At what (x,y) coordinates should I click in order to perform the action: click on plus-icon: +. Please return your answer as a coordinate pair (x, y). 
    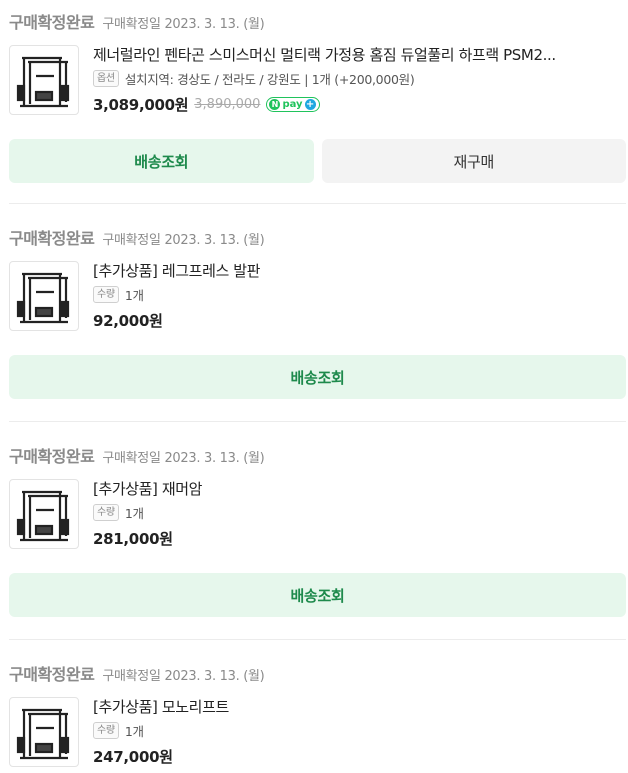
    Looking at the image, I should click on (310, 104).